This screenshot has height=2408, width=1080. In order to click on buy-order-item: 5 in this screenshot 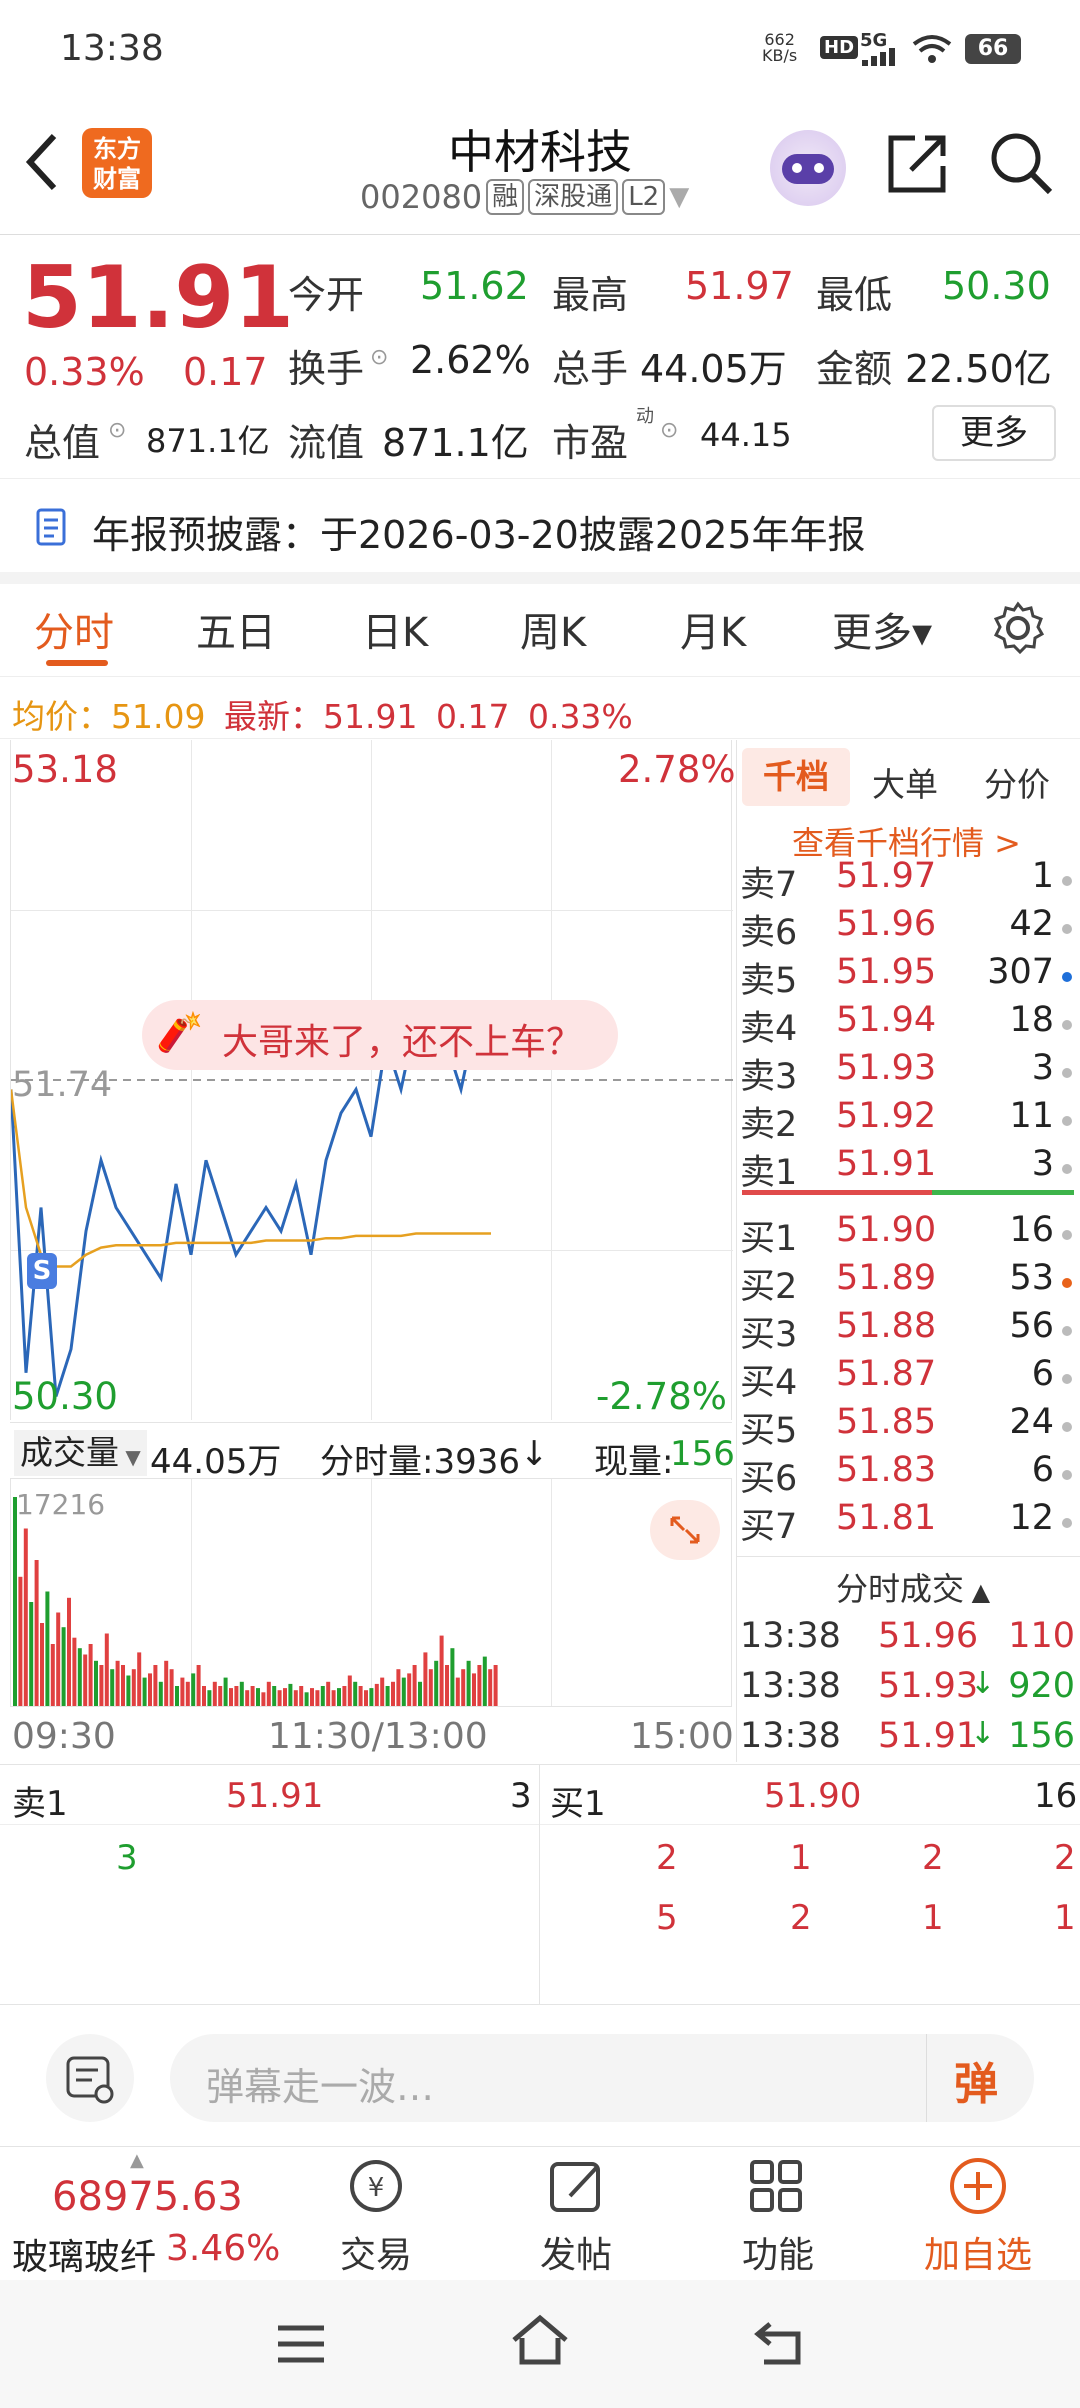, I will do `click(667, 1918)`.